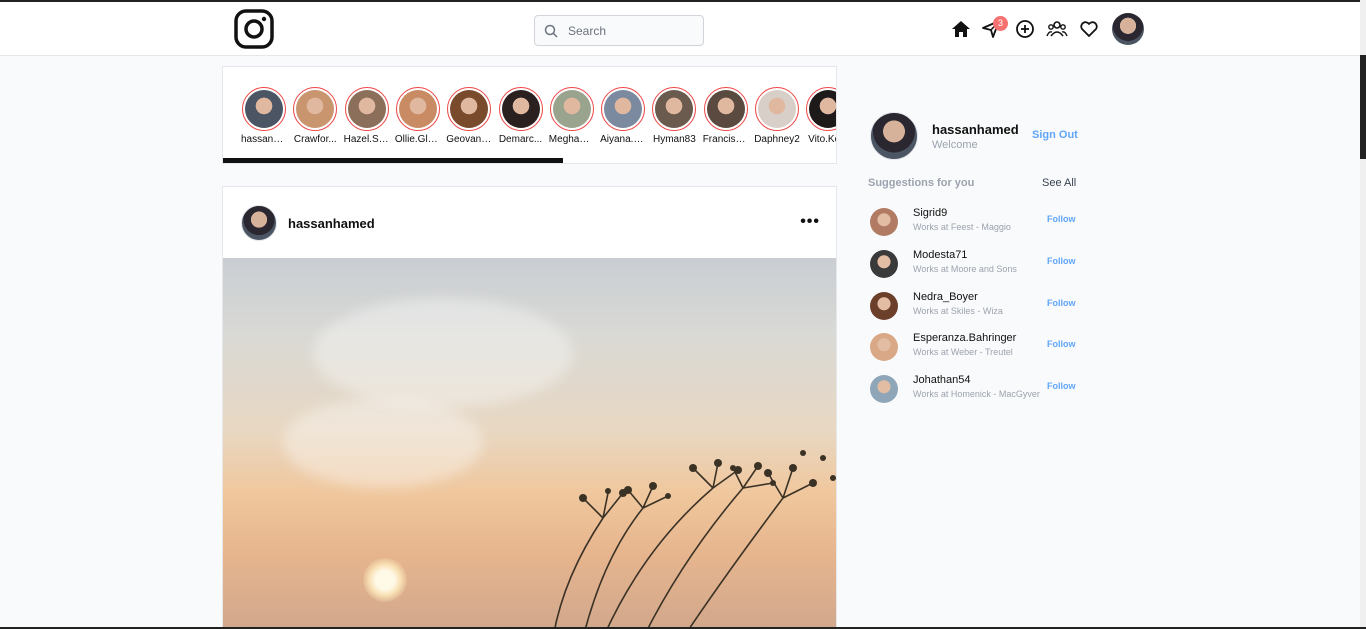  I want to click on post-options-button: •••, so click(810, 222).